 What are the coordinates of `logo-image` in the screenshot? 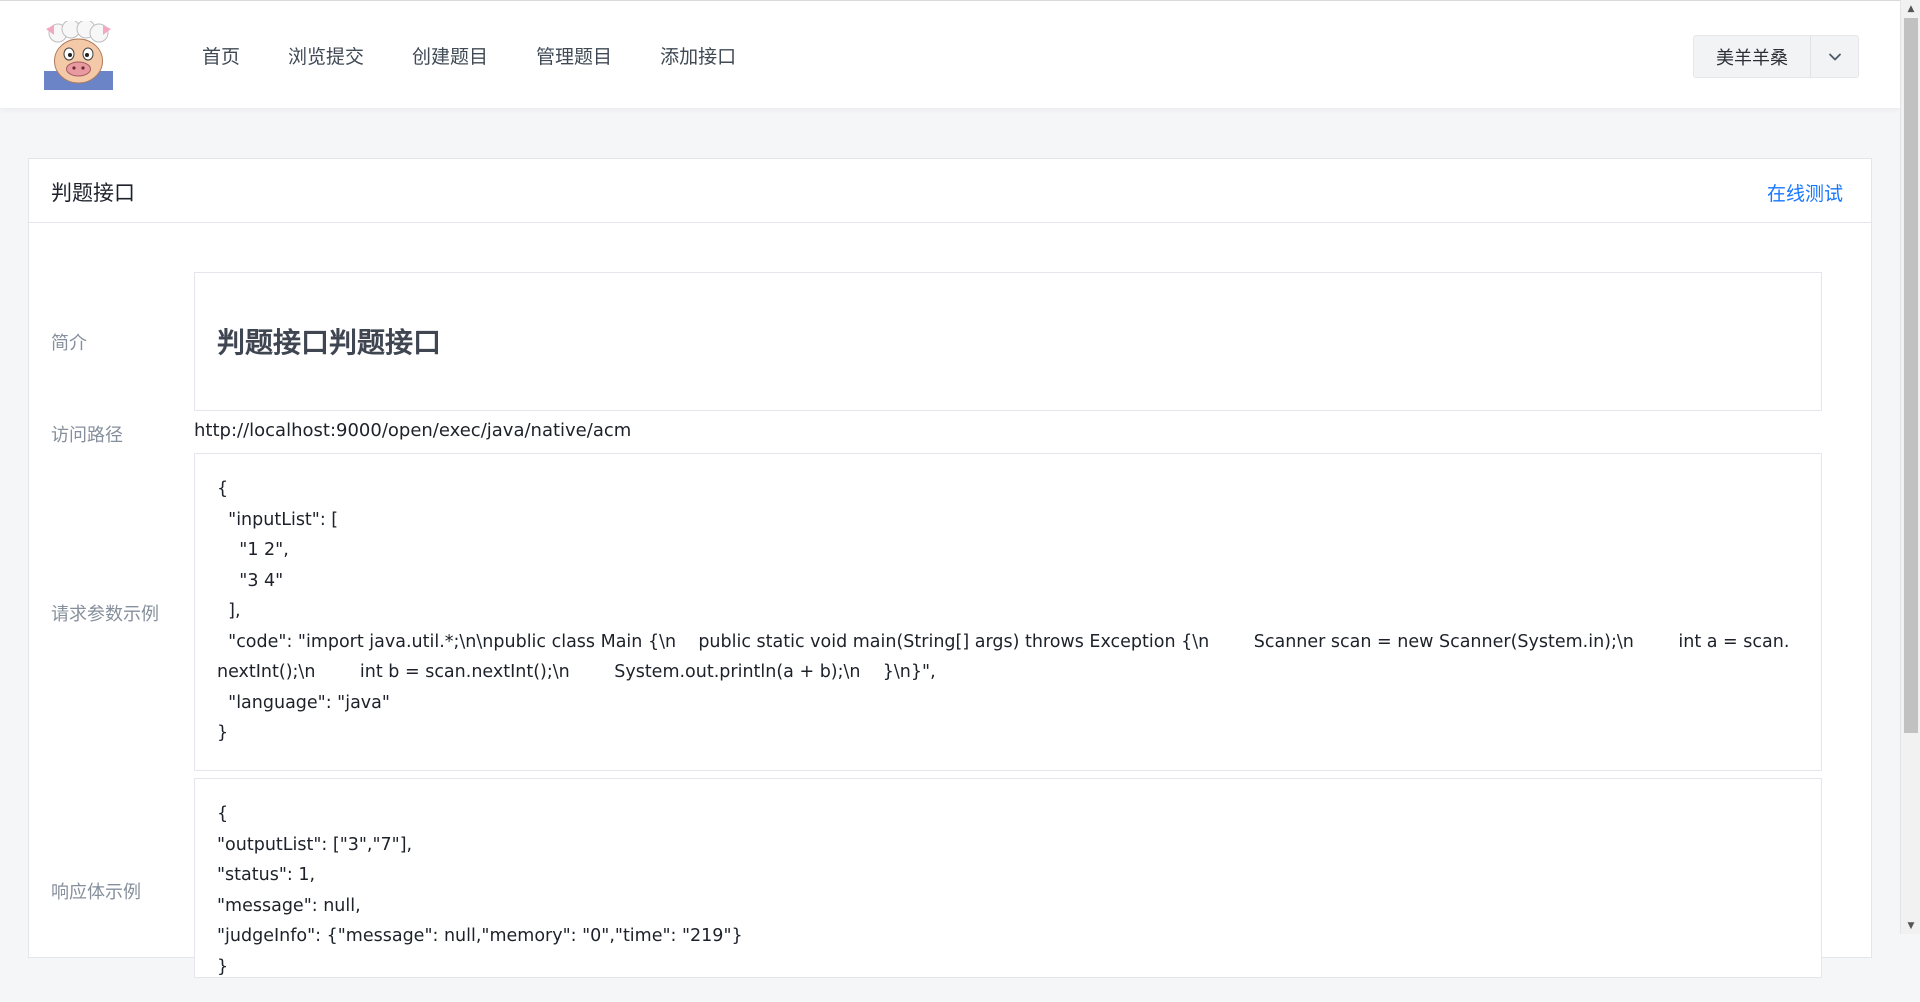 It's located at (78, 54).